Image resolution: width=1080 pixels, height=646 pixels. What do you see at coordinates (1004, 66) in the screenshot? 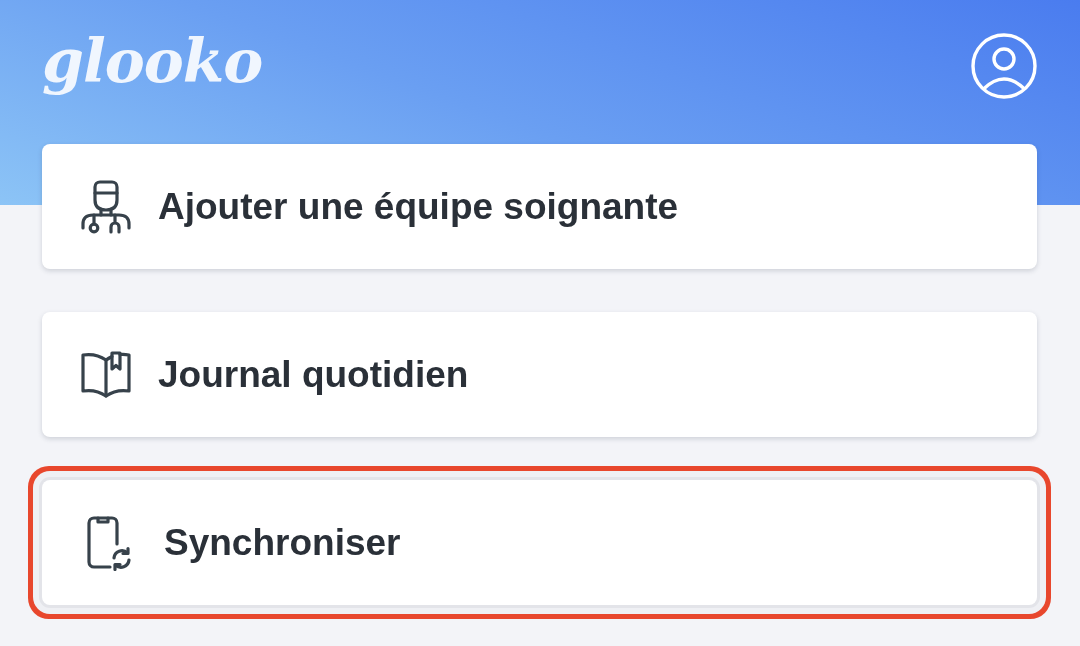
I see `profile-icon` at bounding box center [1004, 66].